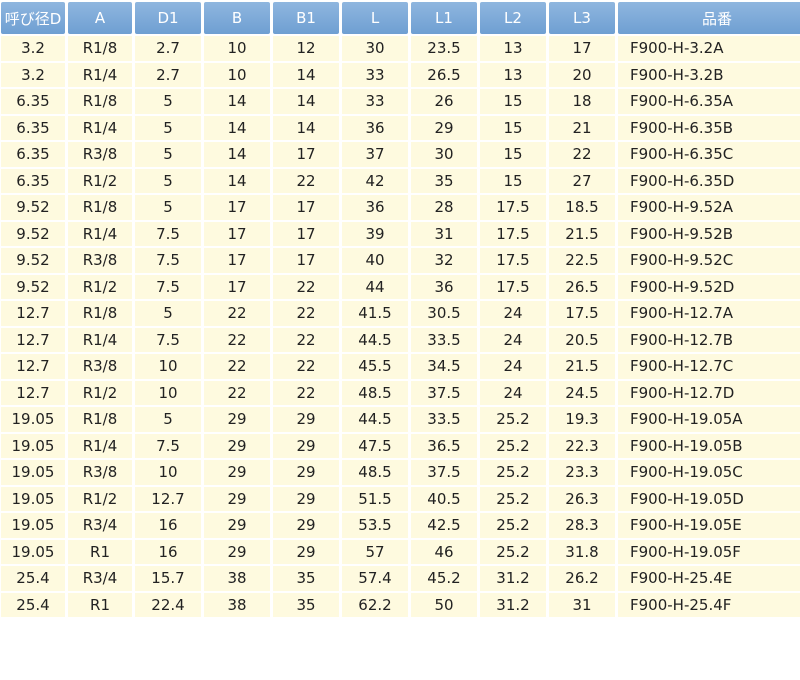  I want to click on table-row: 6.35 R1/4 5 14 14 36 29 15 21 F900-H-6.35B, so click(400, 127).